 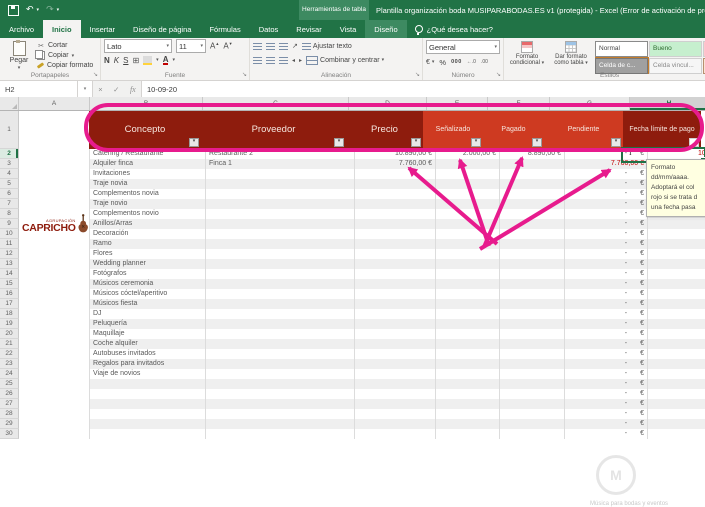 What do you see at coordinates (64, 65) in the screenshot?
I see `format-painter-button: Copiar formato` at bounding box center [64, 65].